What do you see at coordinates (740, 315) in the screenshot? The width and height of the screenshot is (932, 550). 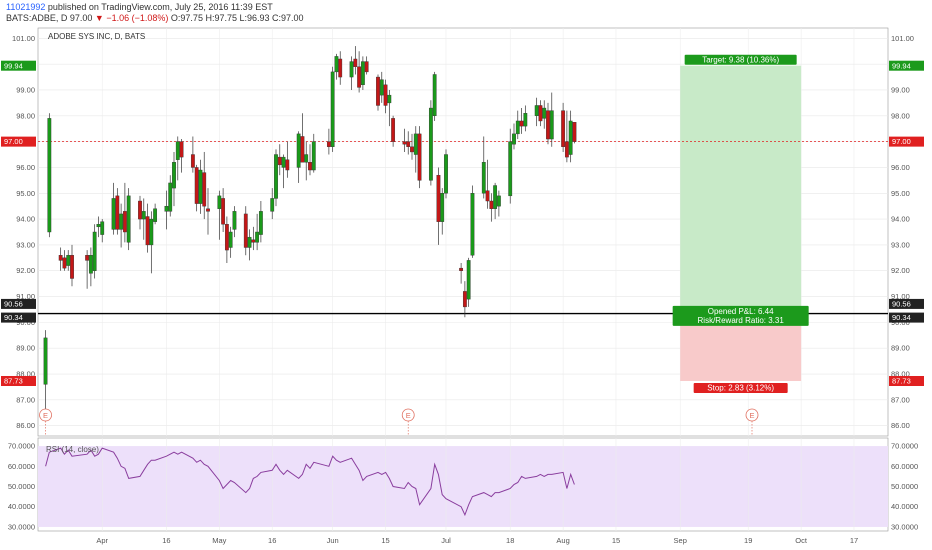 I see `pnl-label: Opened P&L: 6.44Risk/Reward Ratio: 3.31` at bounding box center [740, 315].